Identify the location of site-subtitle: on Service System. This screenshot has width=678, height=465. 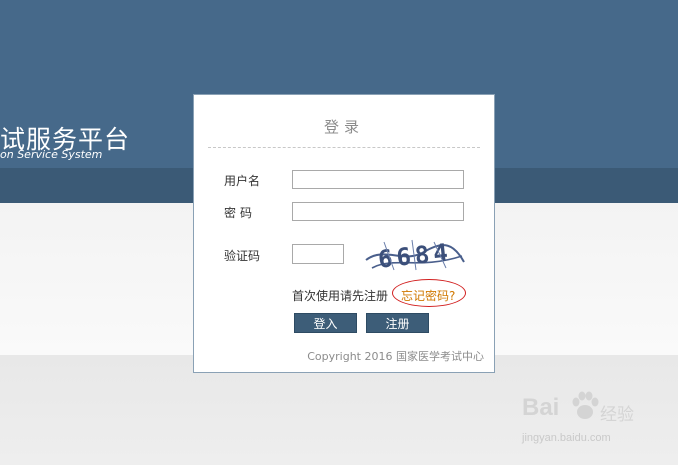
(51, 154).